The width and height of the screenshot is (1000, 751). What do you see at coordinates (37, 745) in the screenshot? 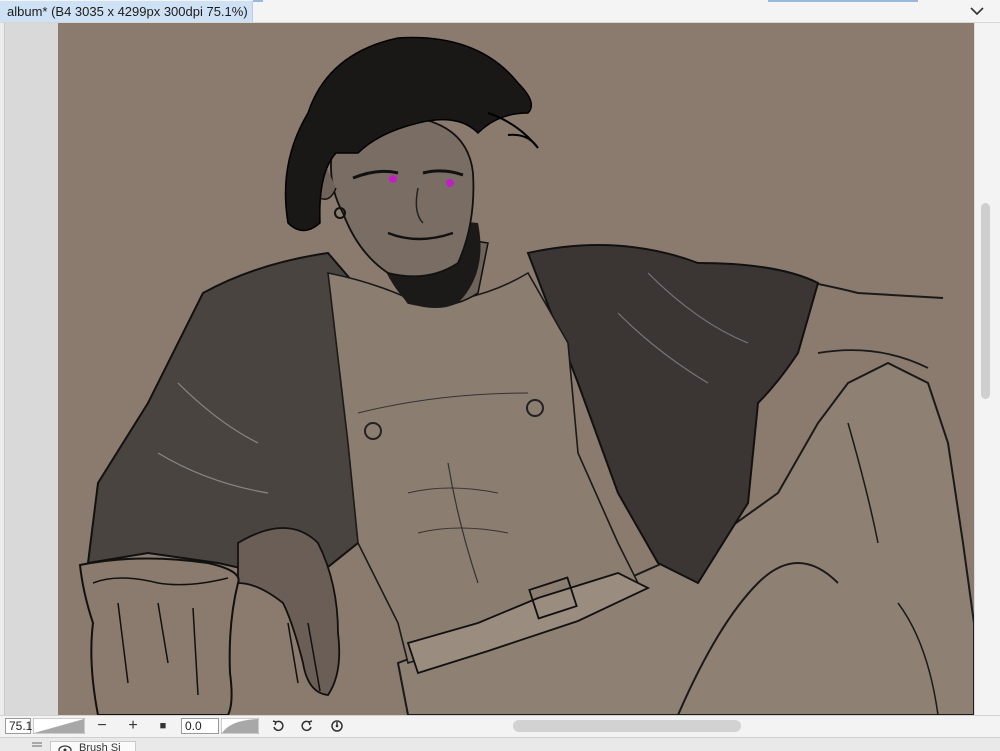
I see `panel-grip-icon` at bounding box center [37, 745].